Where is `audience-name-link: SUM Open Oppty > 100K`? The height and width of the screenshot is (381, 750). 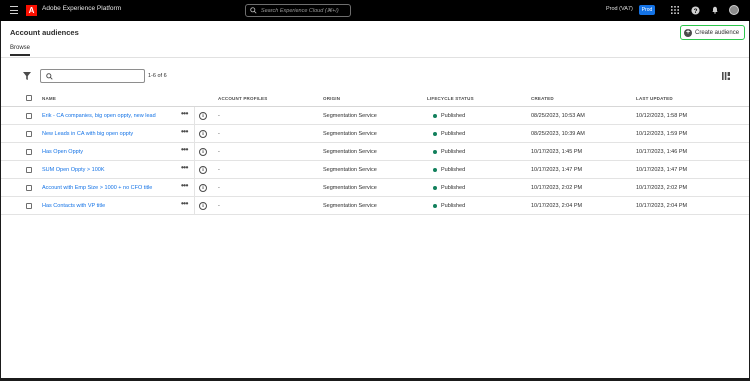 audience-name-link: SUM Open Oppty > 100K is located at coordinates (73, 170).